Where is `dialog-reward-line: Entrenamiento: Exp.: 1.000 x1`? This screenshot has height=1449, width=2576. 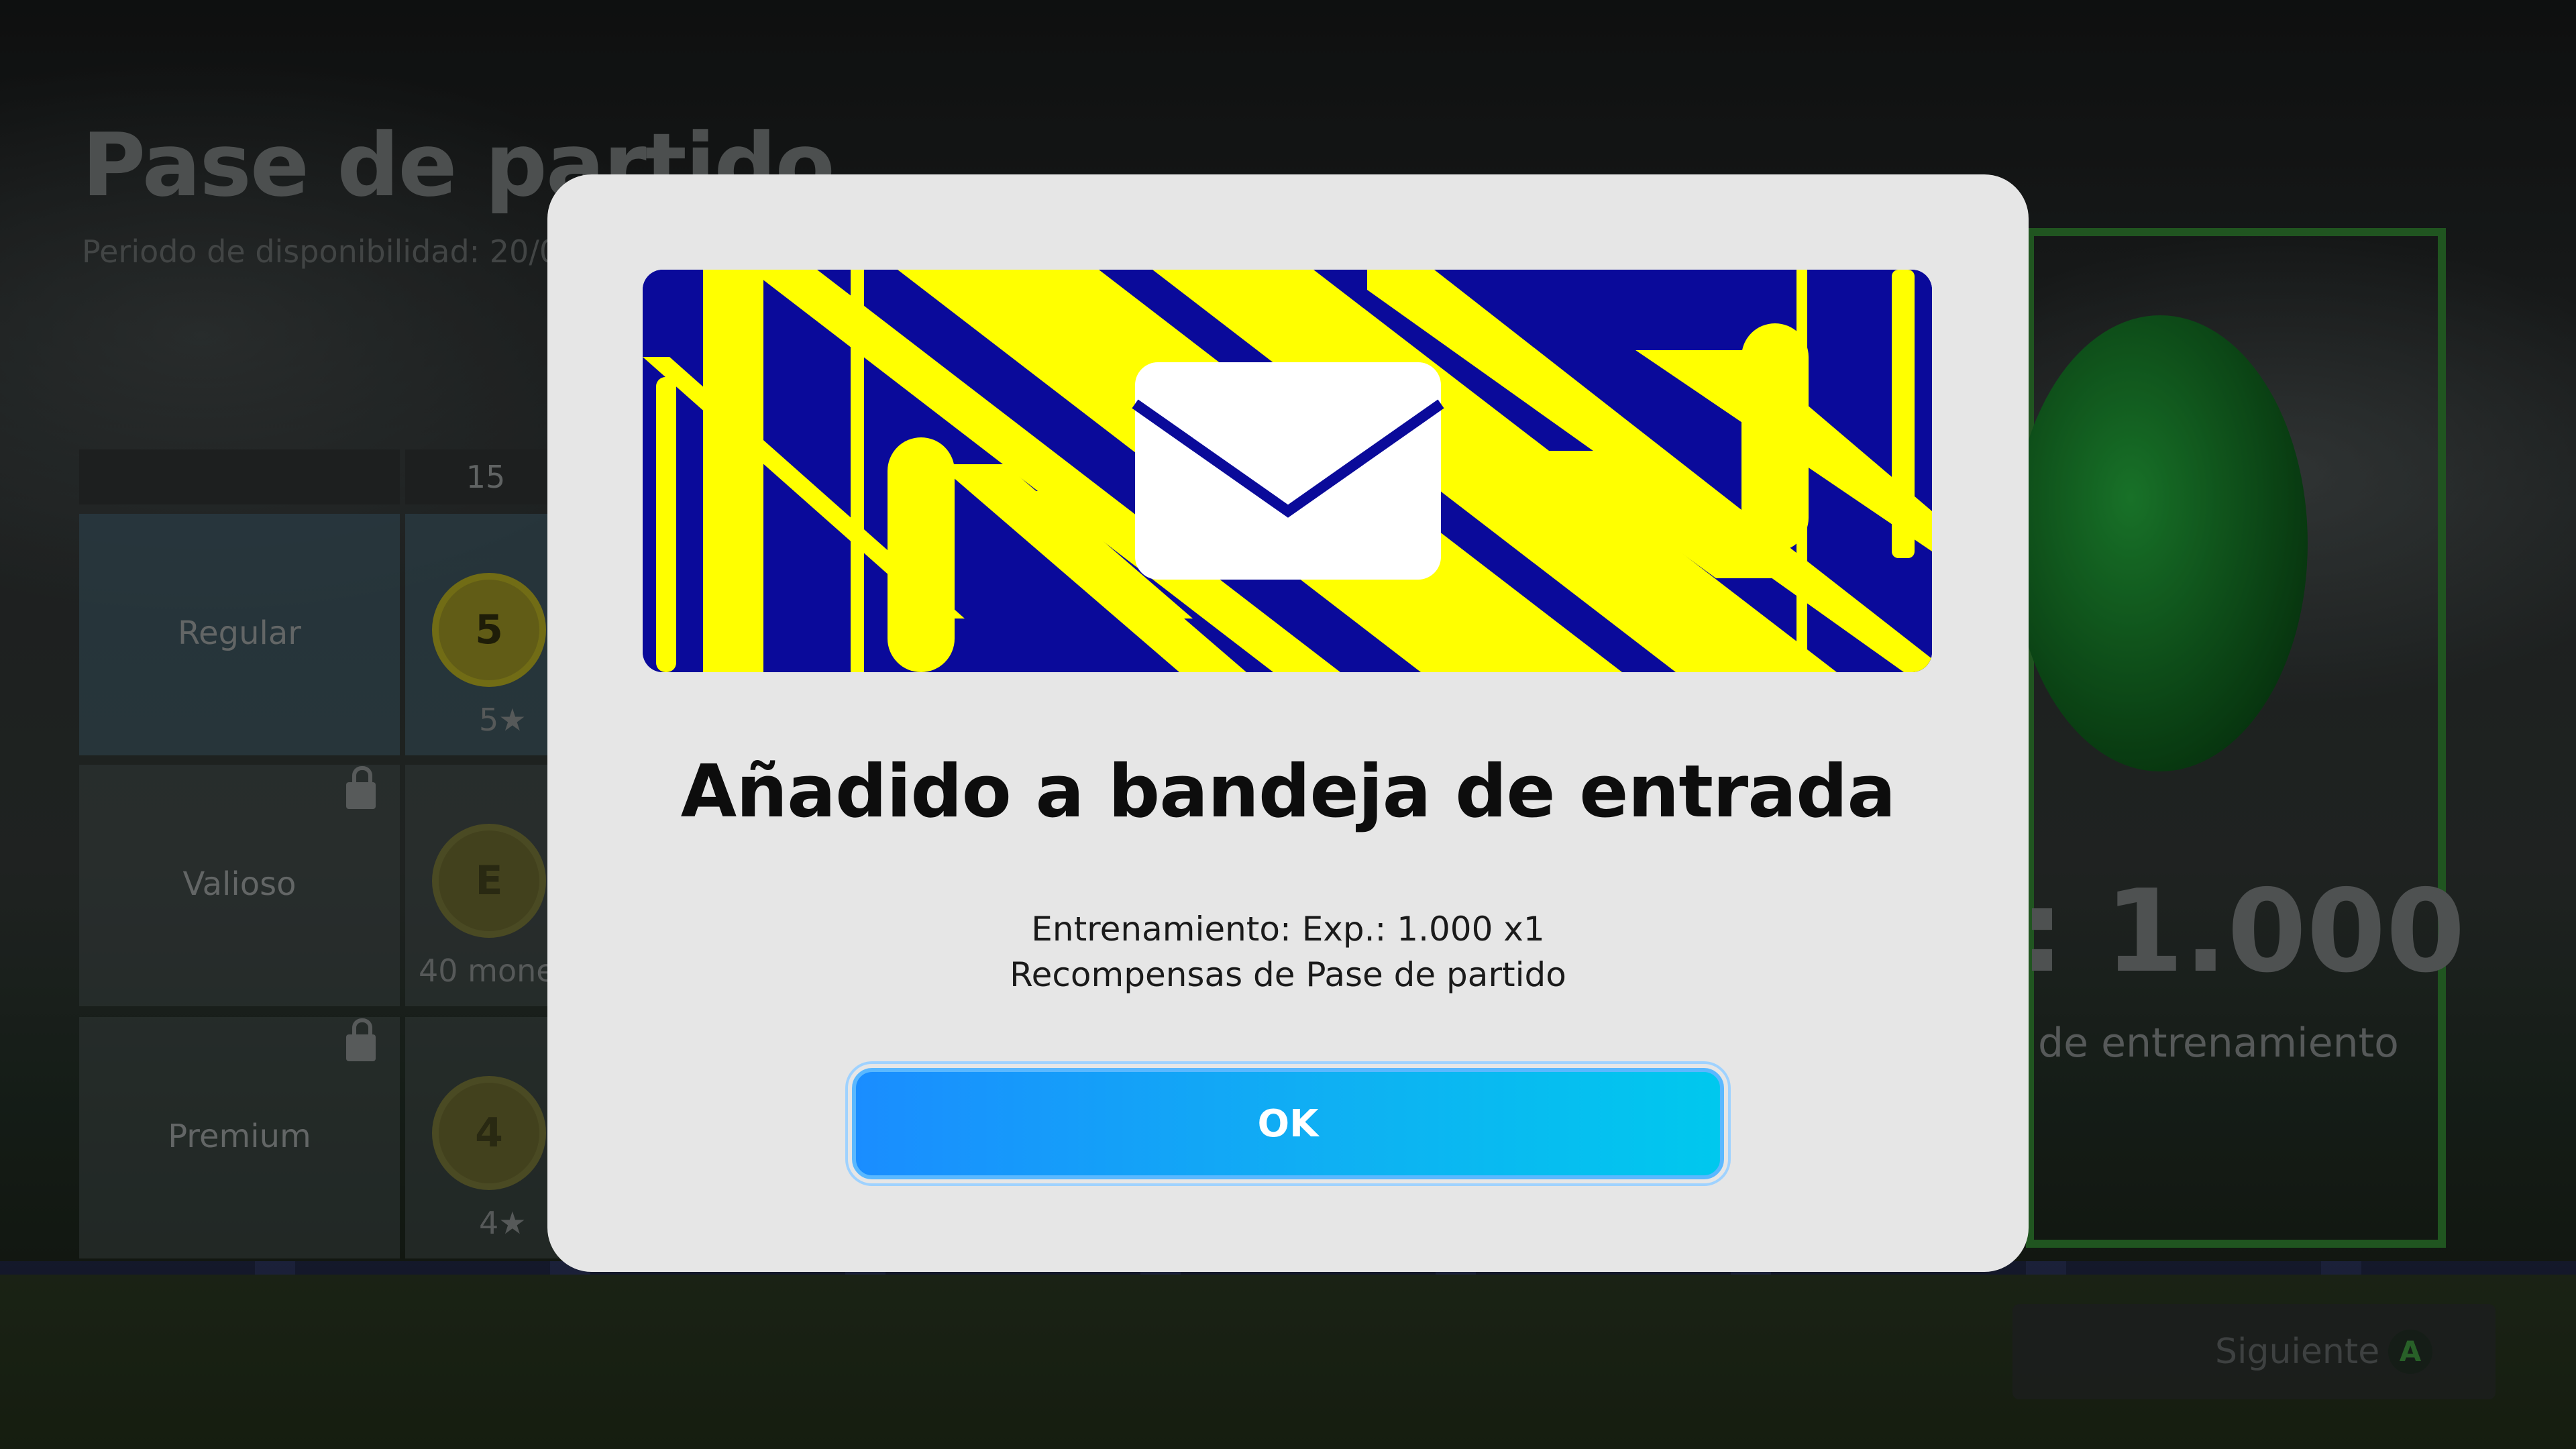
dialog-reward-line: Entrenamiento: Exp.: 1.000 x1 is located at coordinates (1288, 929).